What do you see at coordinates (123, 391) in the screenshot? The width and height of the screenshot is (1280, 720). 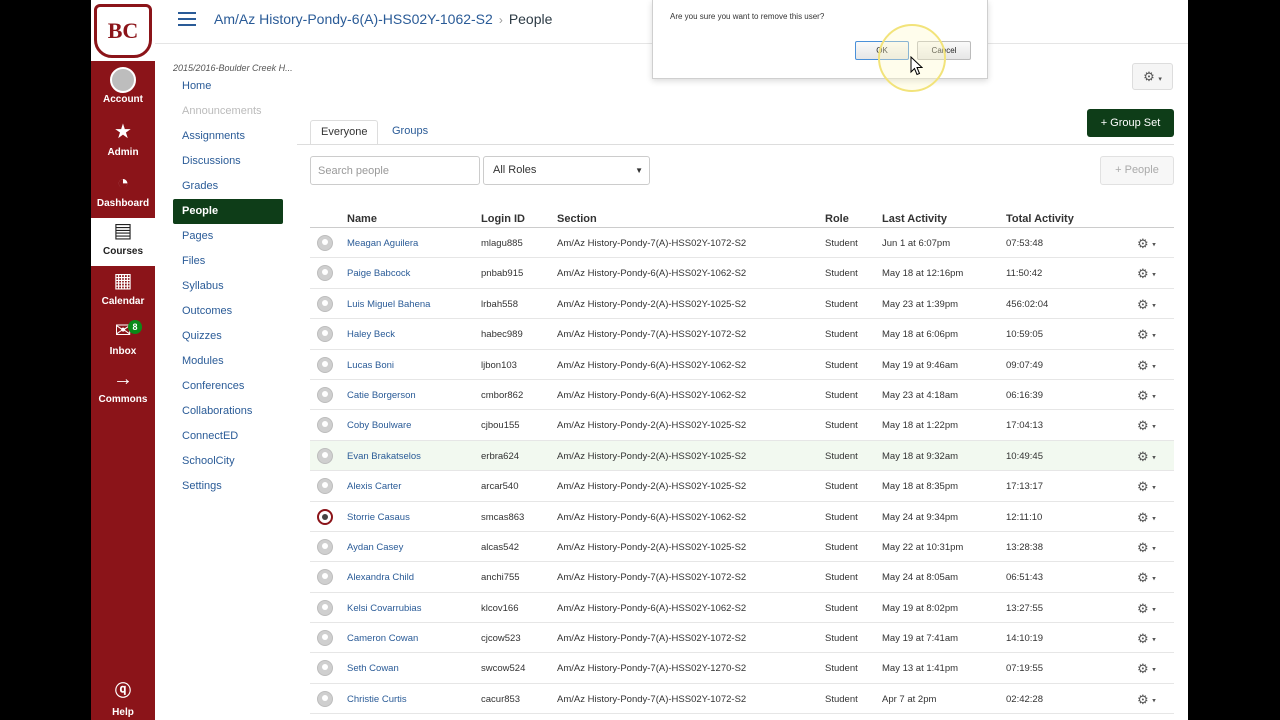 I see `global-nav-commons: → Commons` at bounding box center [123, 391].